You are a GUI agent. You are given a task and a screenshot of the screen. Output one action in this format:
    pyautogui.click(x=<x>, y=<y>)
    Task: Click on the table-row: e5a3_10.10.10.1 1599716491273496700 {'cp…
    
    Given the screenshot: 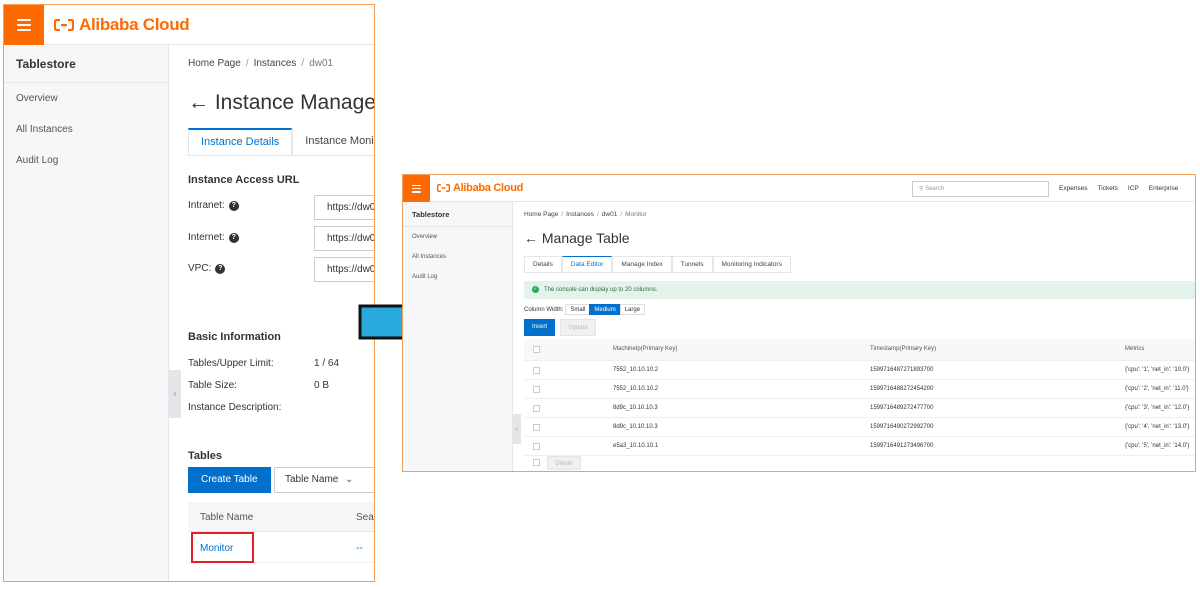 What is the action you would take?
    pyautogui.click(x=859, y=446)
    